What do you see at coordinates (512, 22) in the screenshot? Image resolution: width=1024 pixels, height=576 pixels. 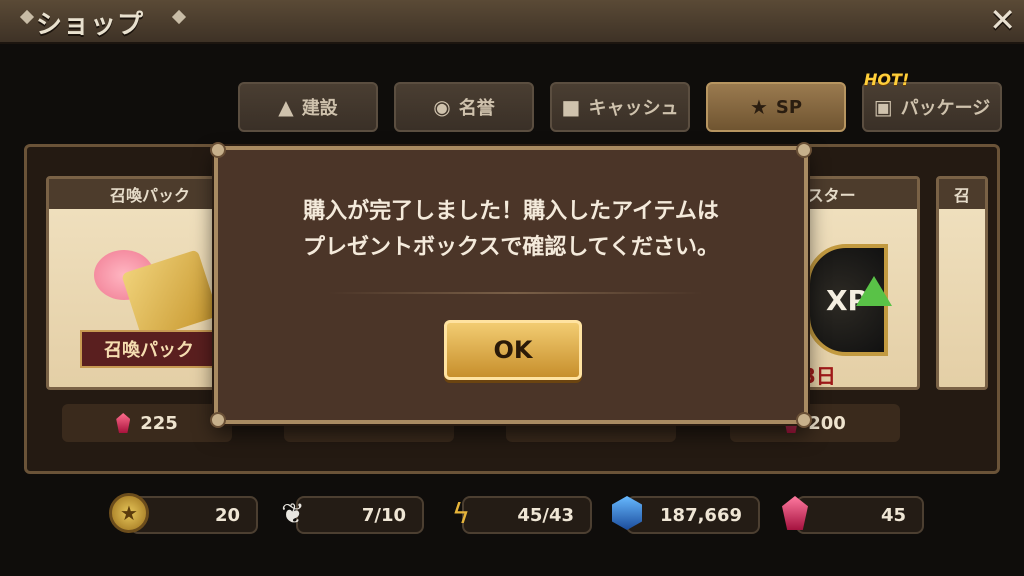 I see `title-bar: ショップ ✕` at bounding box center [512, 22].